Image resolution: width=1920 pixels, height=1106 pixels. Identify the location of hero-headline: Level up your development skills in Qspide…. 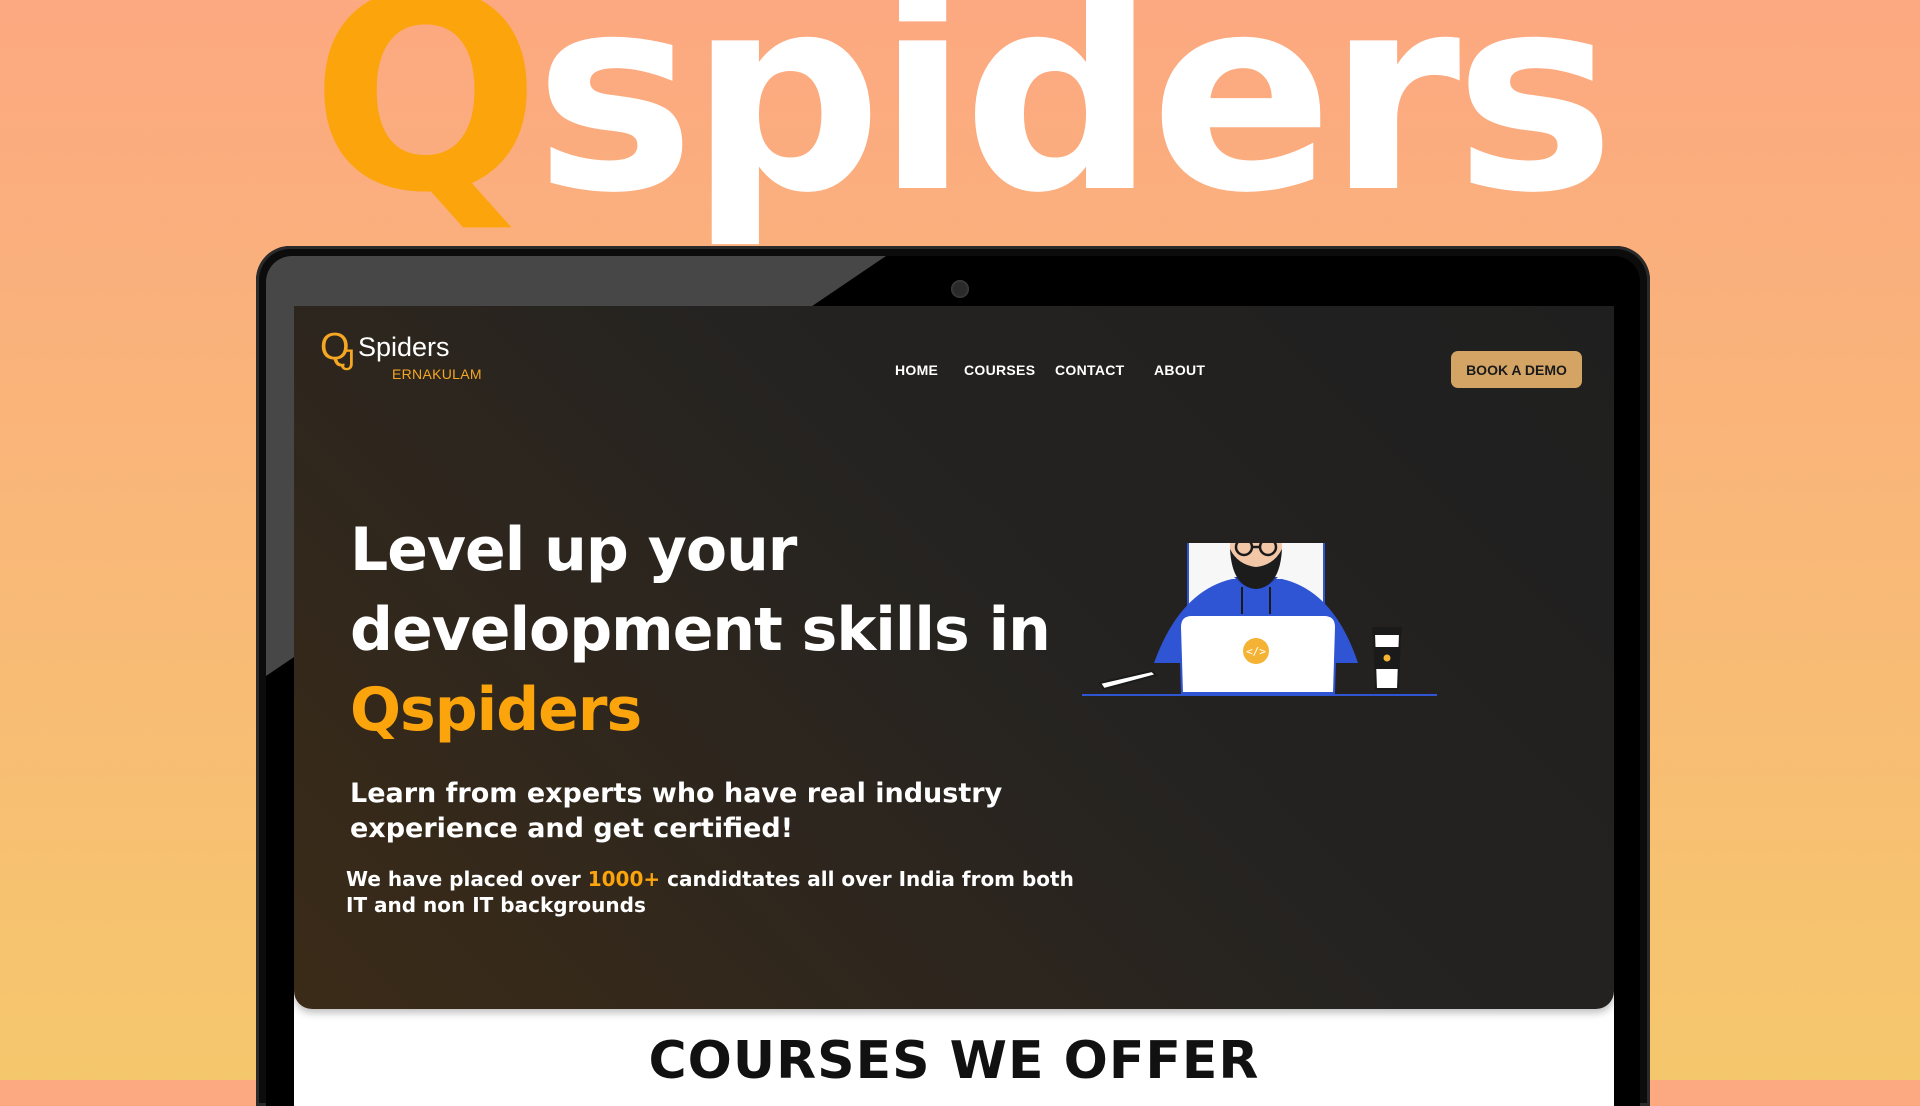
(700, 630).